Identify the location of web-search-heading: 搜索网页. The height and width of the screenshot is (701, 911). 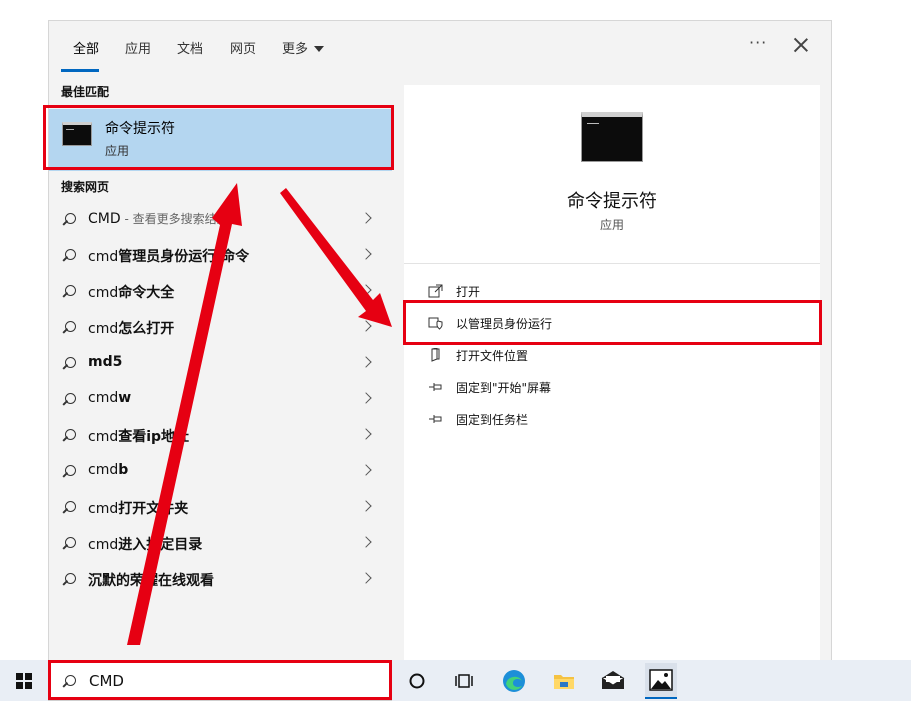
(85, 187).